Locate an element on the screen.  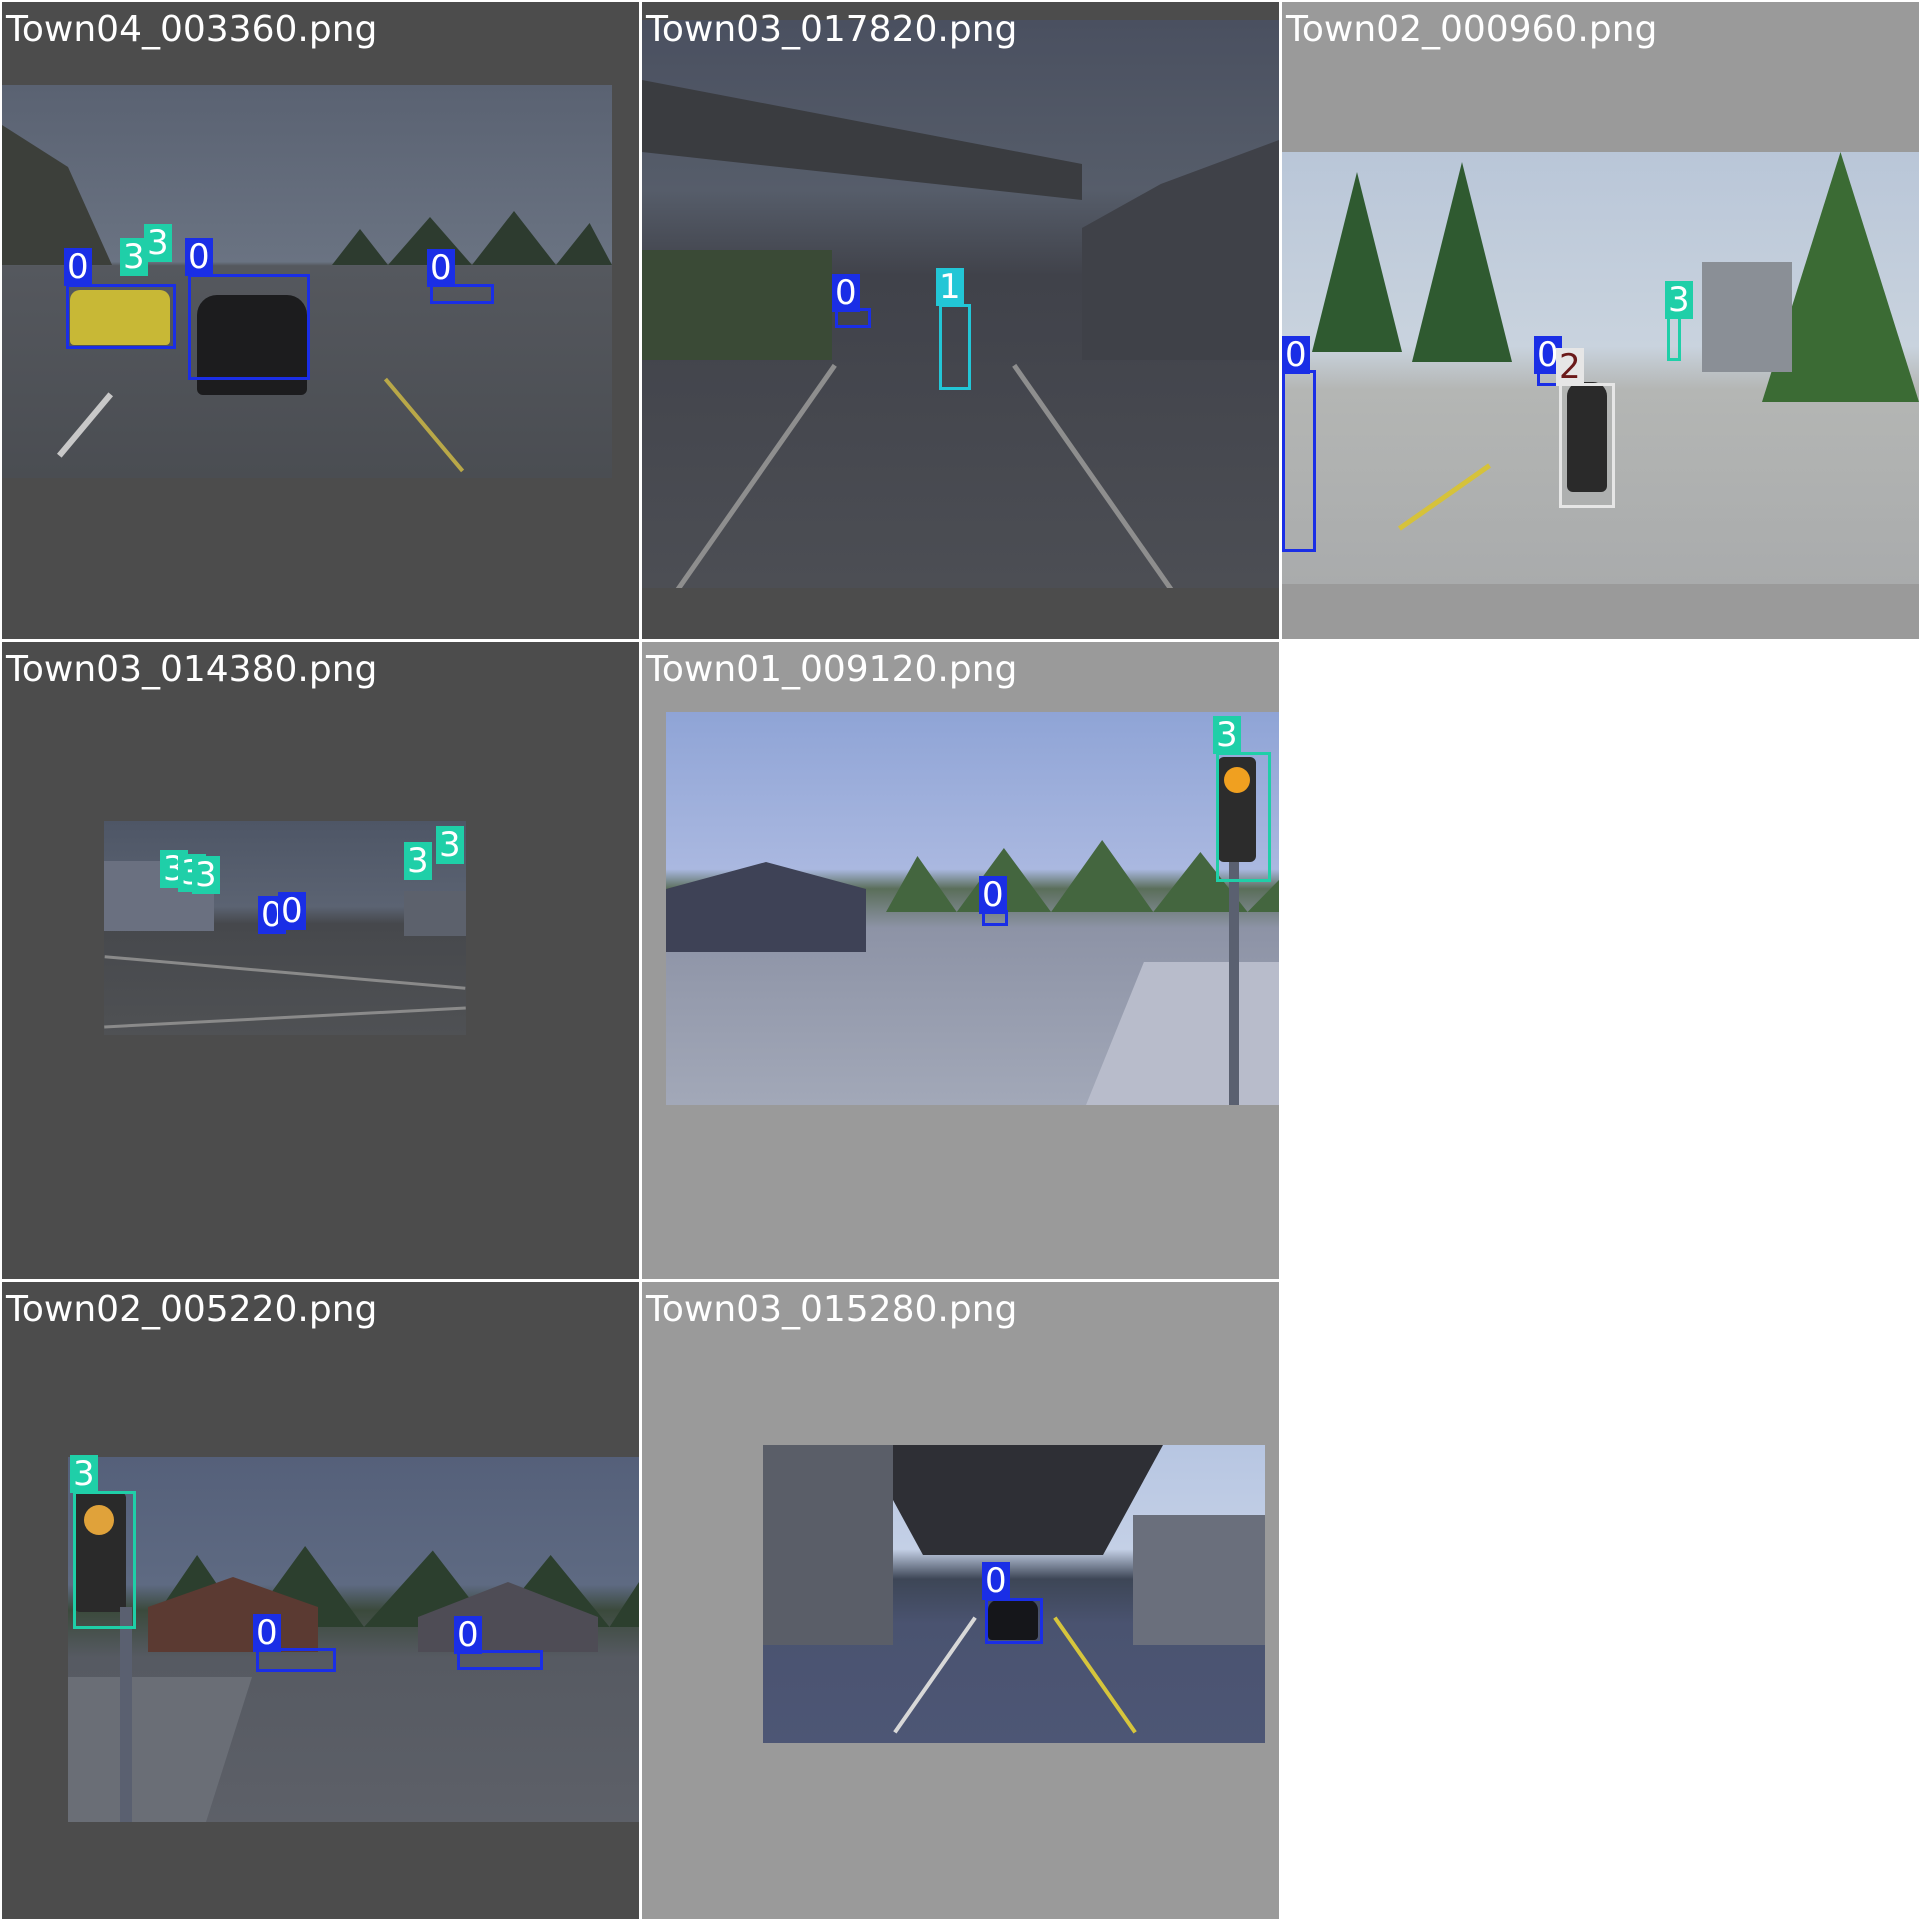
hill-shape is located at coordinates (57, 195).